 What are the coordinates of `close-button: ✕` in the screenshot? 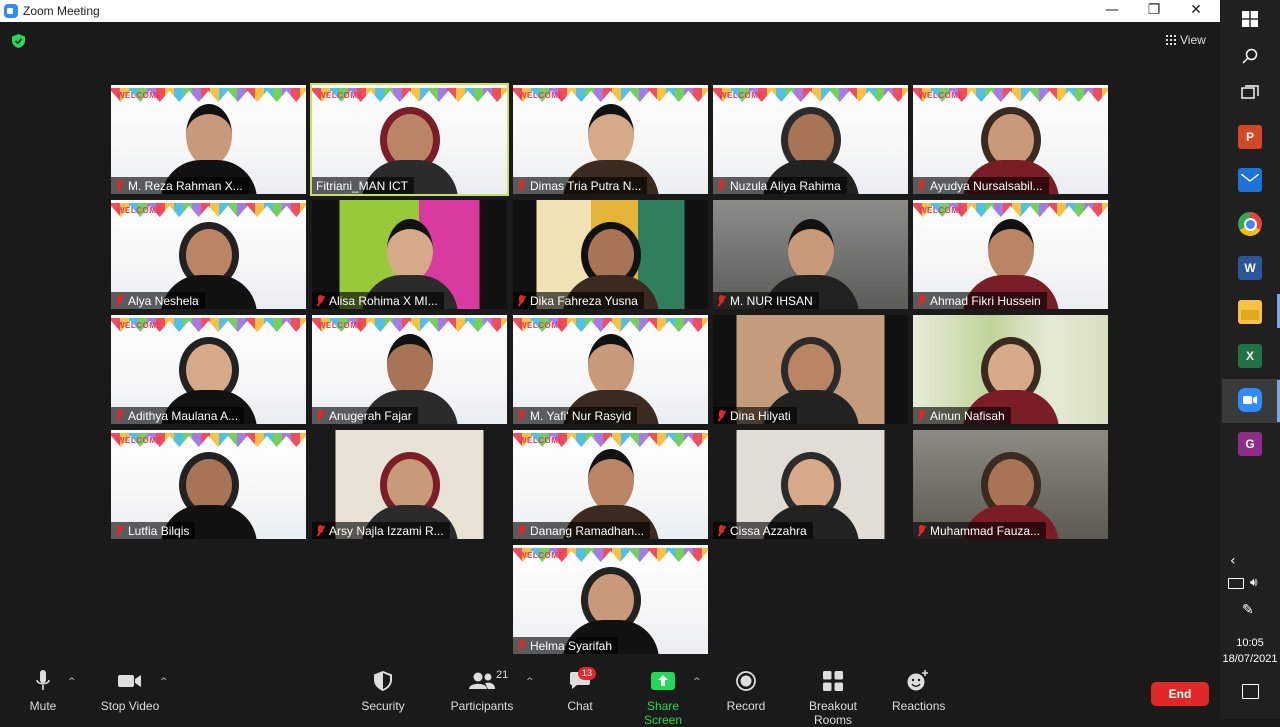 It's located at (1196, 11).